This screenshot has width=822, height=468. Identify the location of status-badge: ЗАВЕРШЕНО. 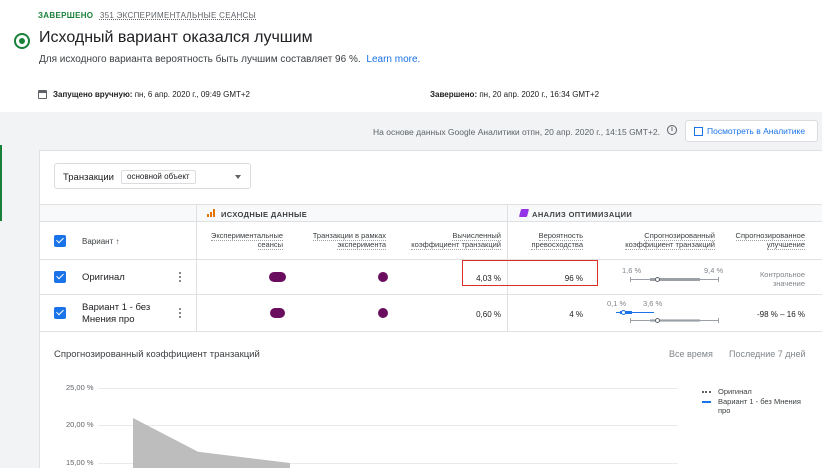
(66, 15).